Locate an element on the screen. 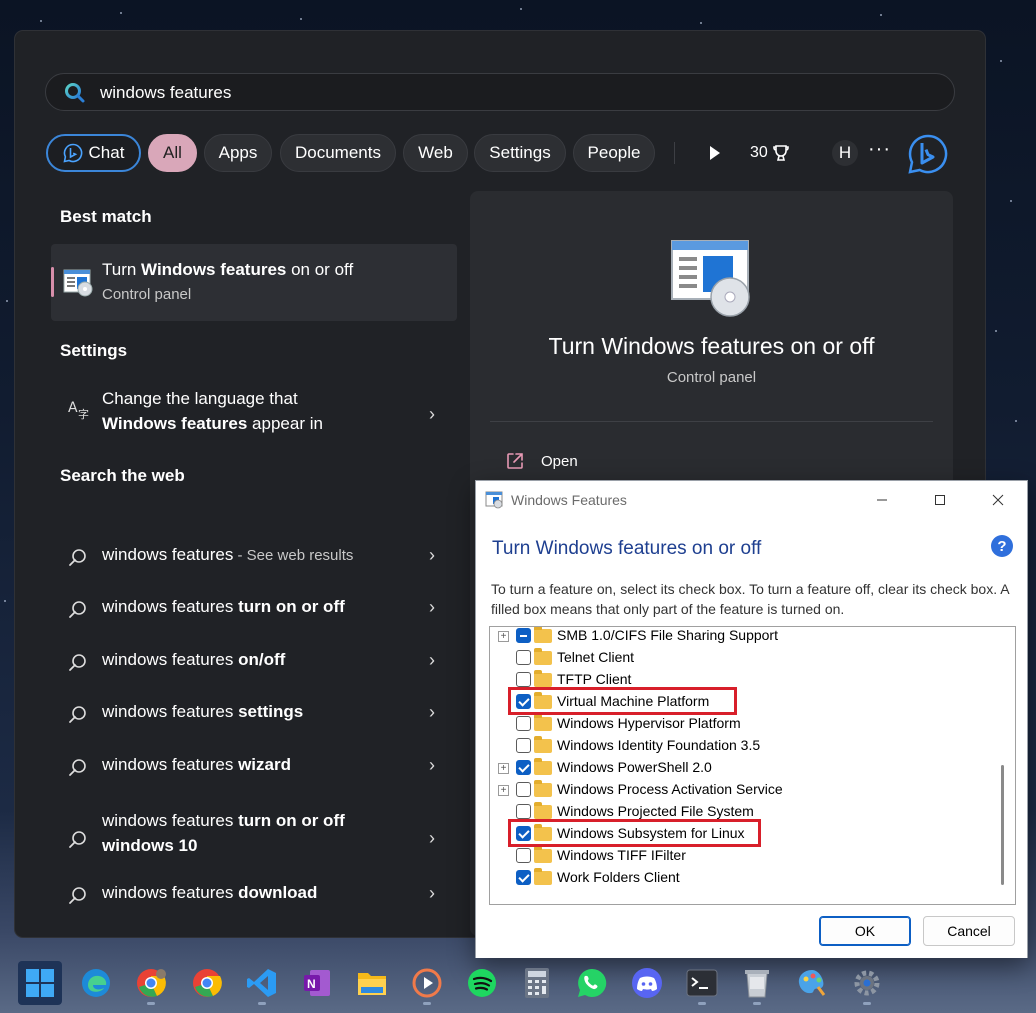  settings-heading: Settings is located at coordinates (94, 350).